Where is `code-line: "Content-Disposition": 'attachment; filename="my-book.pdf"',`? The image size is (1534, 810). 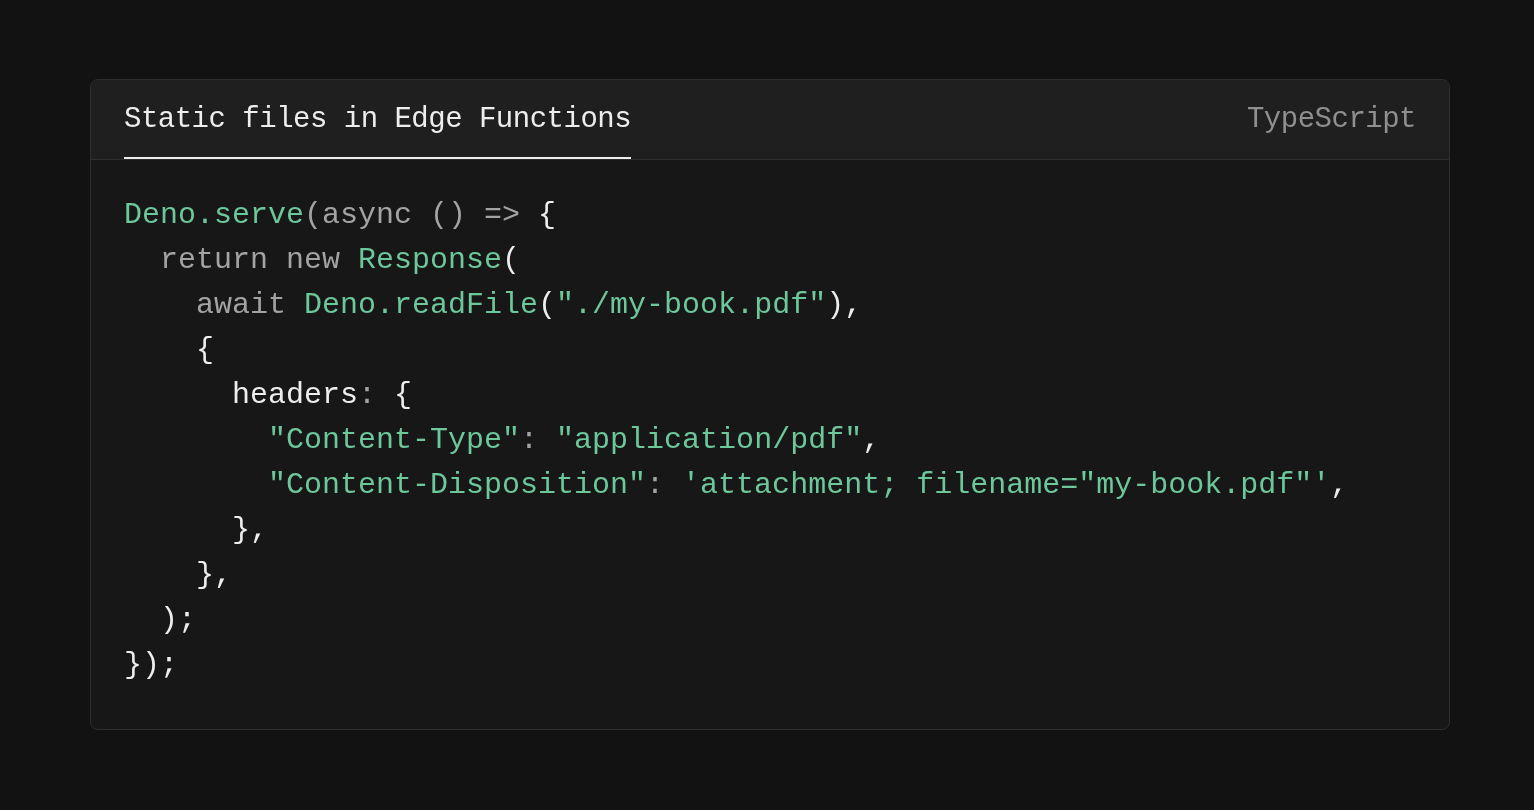 code-line: "Content-Disposition": 'attachment; filename="my-book.pdf"', is located at coordinates (808, 485).